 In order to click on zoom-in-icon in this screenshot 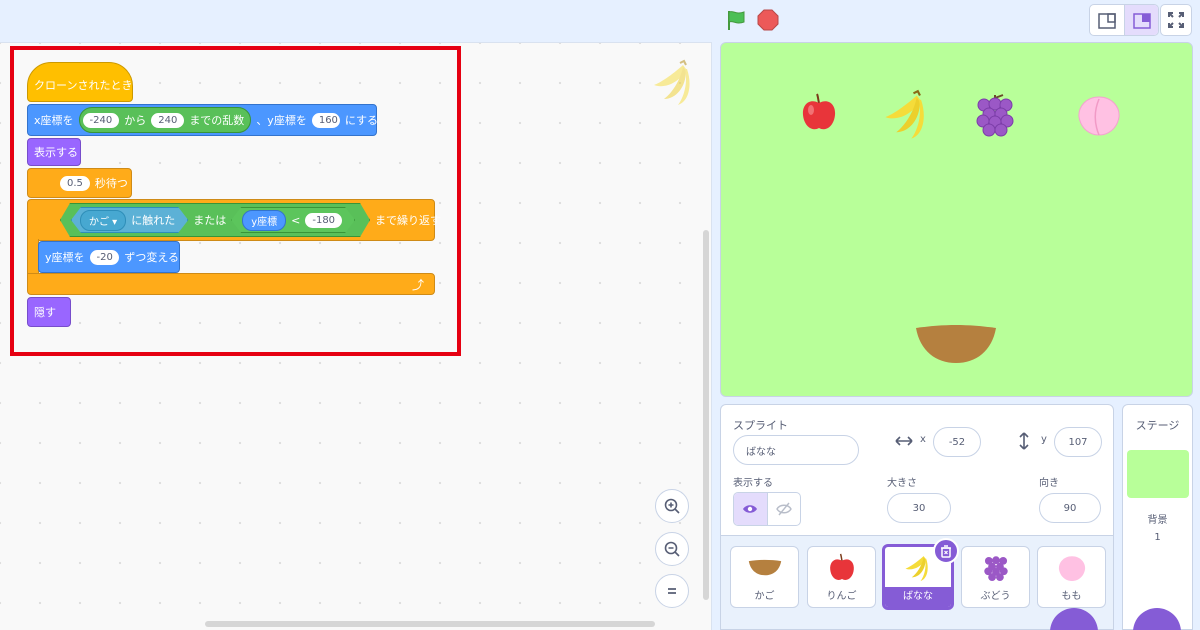, I will do `click(672, 506)`.